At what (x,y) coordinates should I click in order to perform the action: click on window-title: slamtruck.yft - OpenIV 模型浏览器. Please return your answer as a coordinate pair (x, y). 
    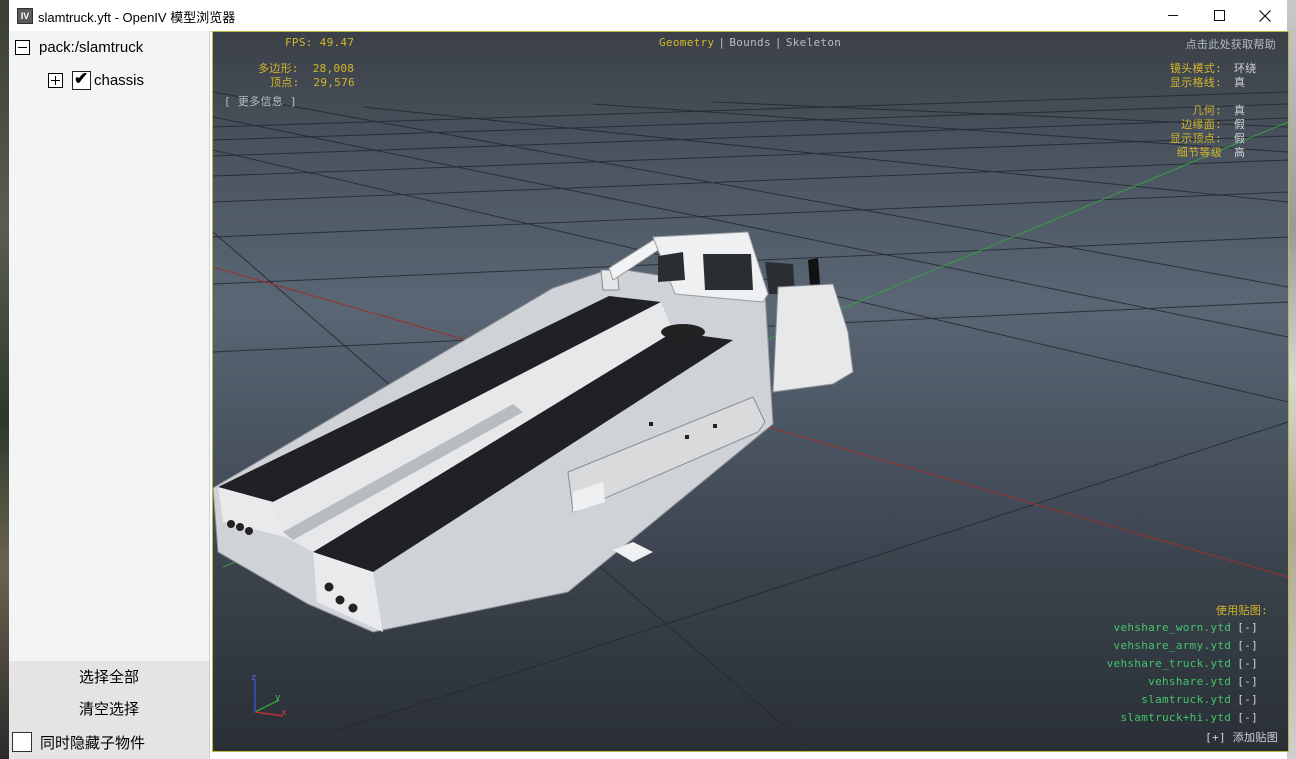
    Looking at the image, I should click on (137, 17).